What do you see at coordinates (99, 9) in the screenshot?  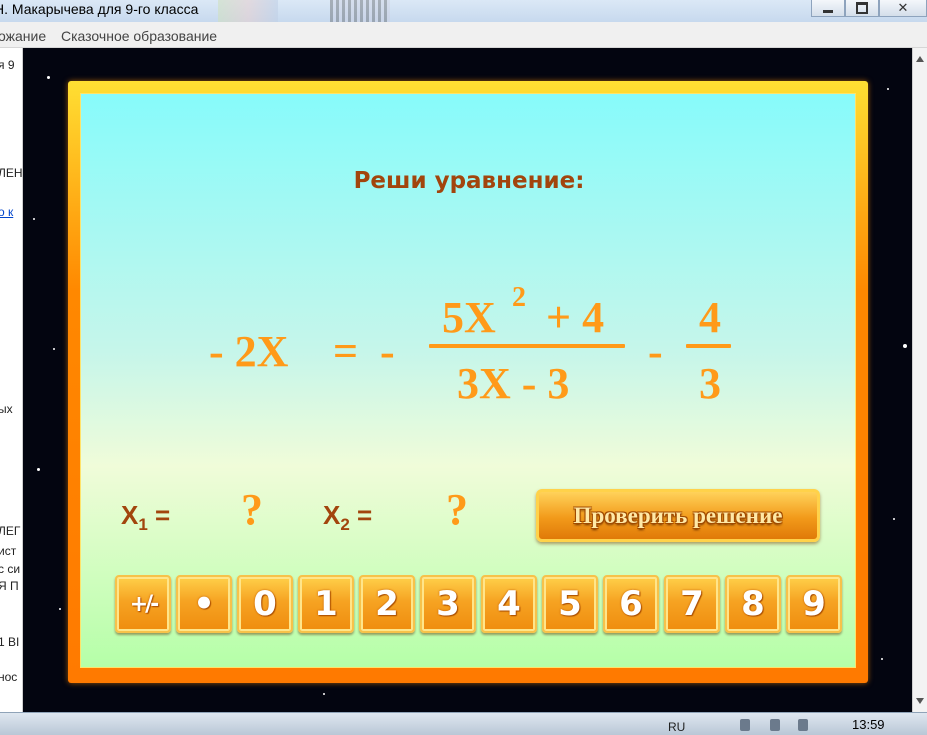 I see `window-title: Н. Макарычева для 9-го класса` at bounding box center [99, 9].